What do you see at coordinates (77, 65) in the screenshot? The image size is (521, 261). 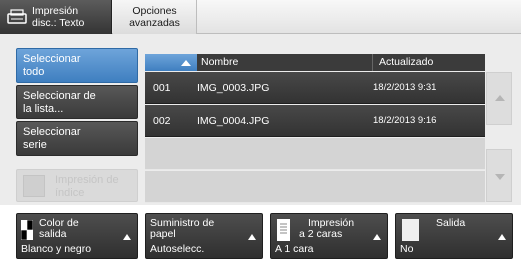 I see `select-all-button: Seleccionar todo` at bounding box center [77, 65].